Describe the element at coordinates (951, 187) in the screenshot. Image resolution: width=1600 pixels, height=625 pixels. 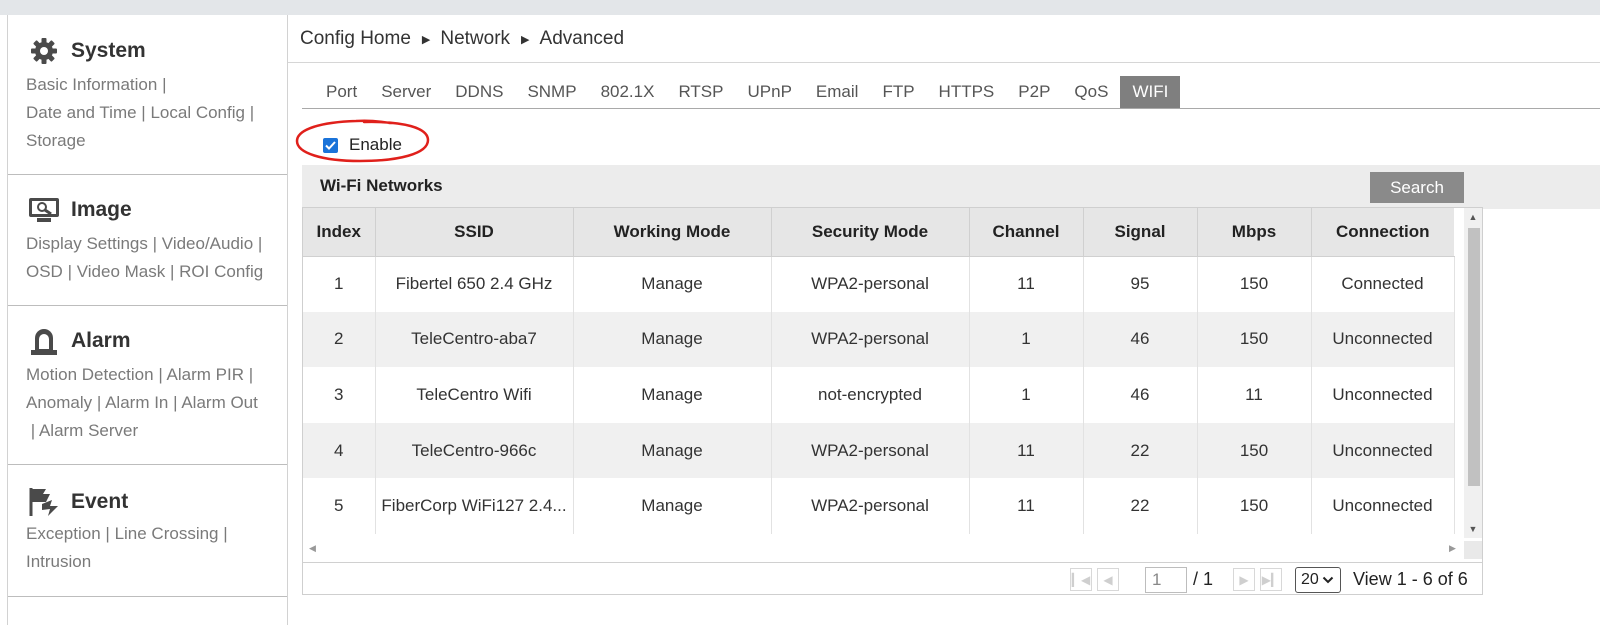
I see `wifi-networks-panel: Wi-Fi Networks Search` at that location.